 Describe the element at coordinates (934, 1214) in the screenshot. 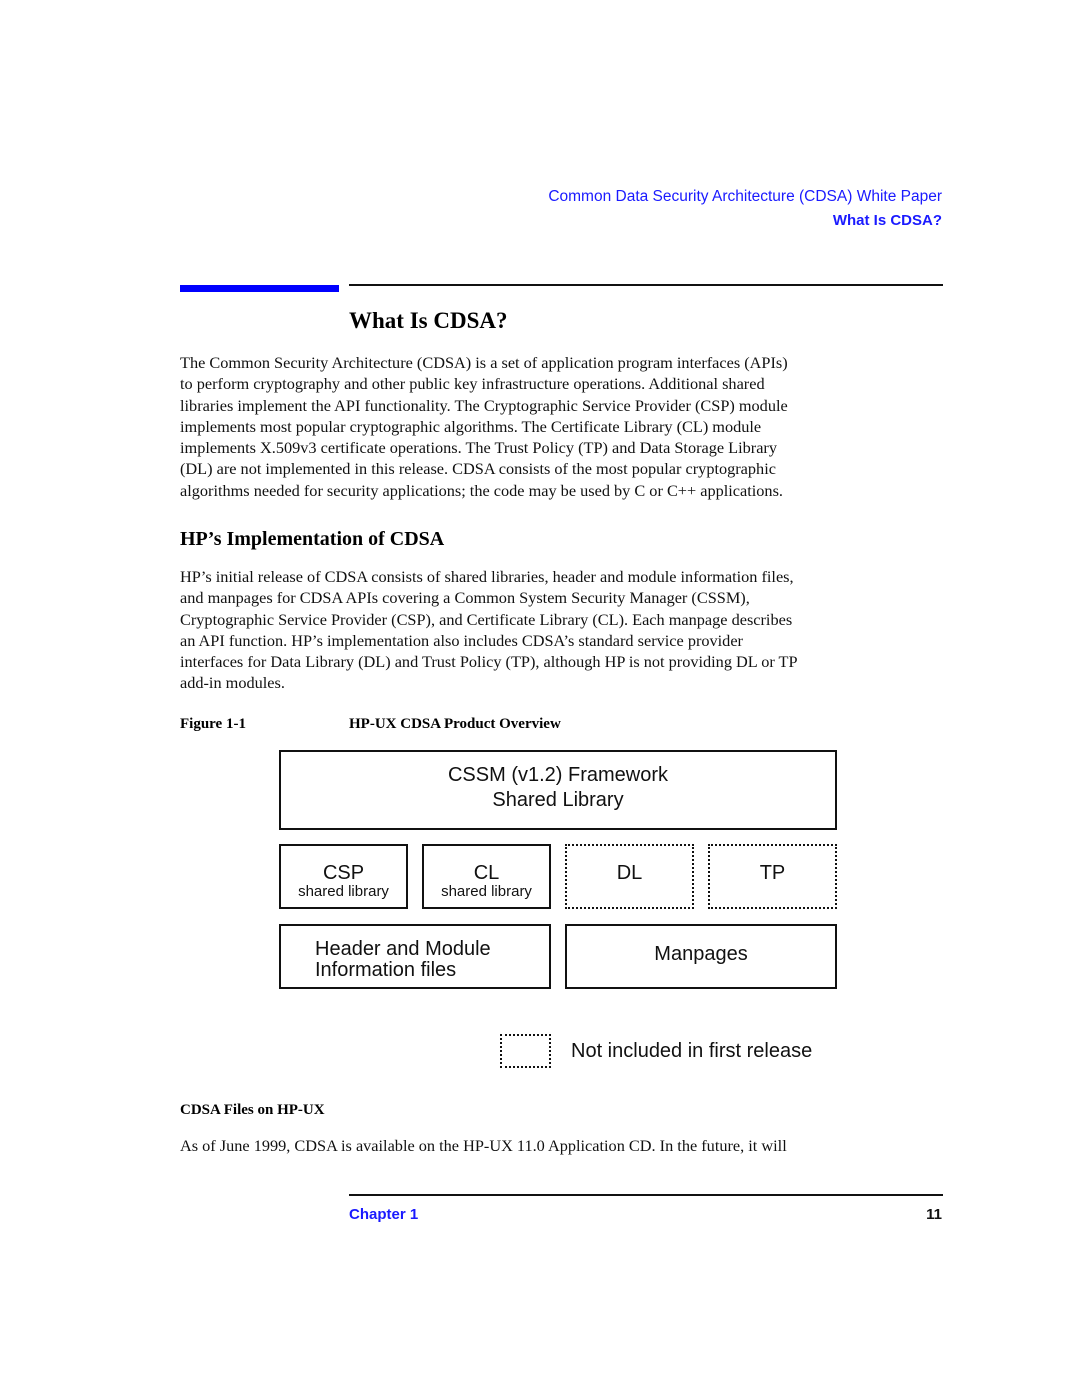

I see `footer-page-number: 11` at that location.